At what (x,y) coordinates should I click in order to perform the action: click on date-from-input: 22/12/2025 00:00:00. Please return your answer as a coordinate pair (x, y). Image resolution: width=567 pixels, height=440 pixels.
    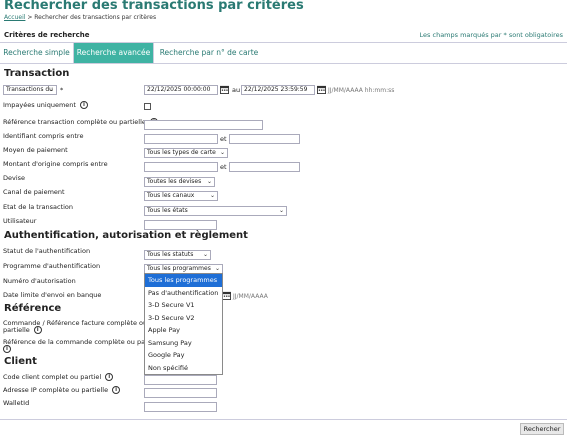
    Looking at the image, I should click on (181, 90).